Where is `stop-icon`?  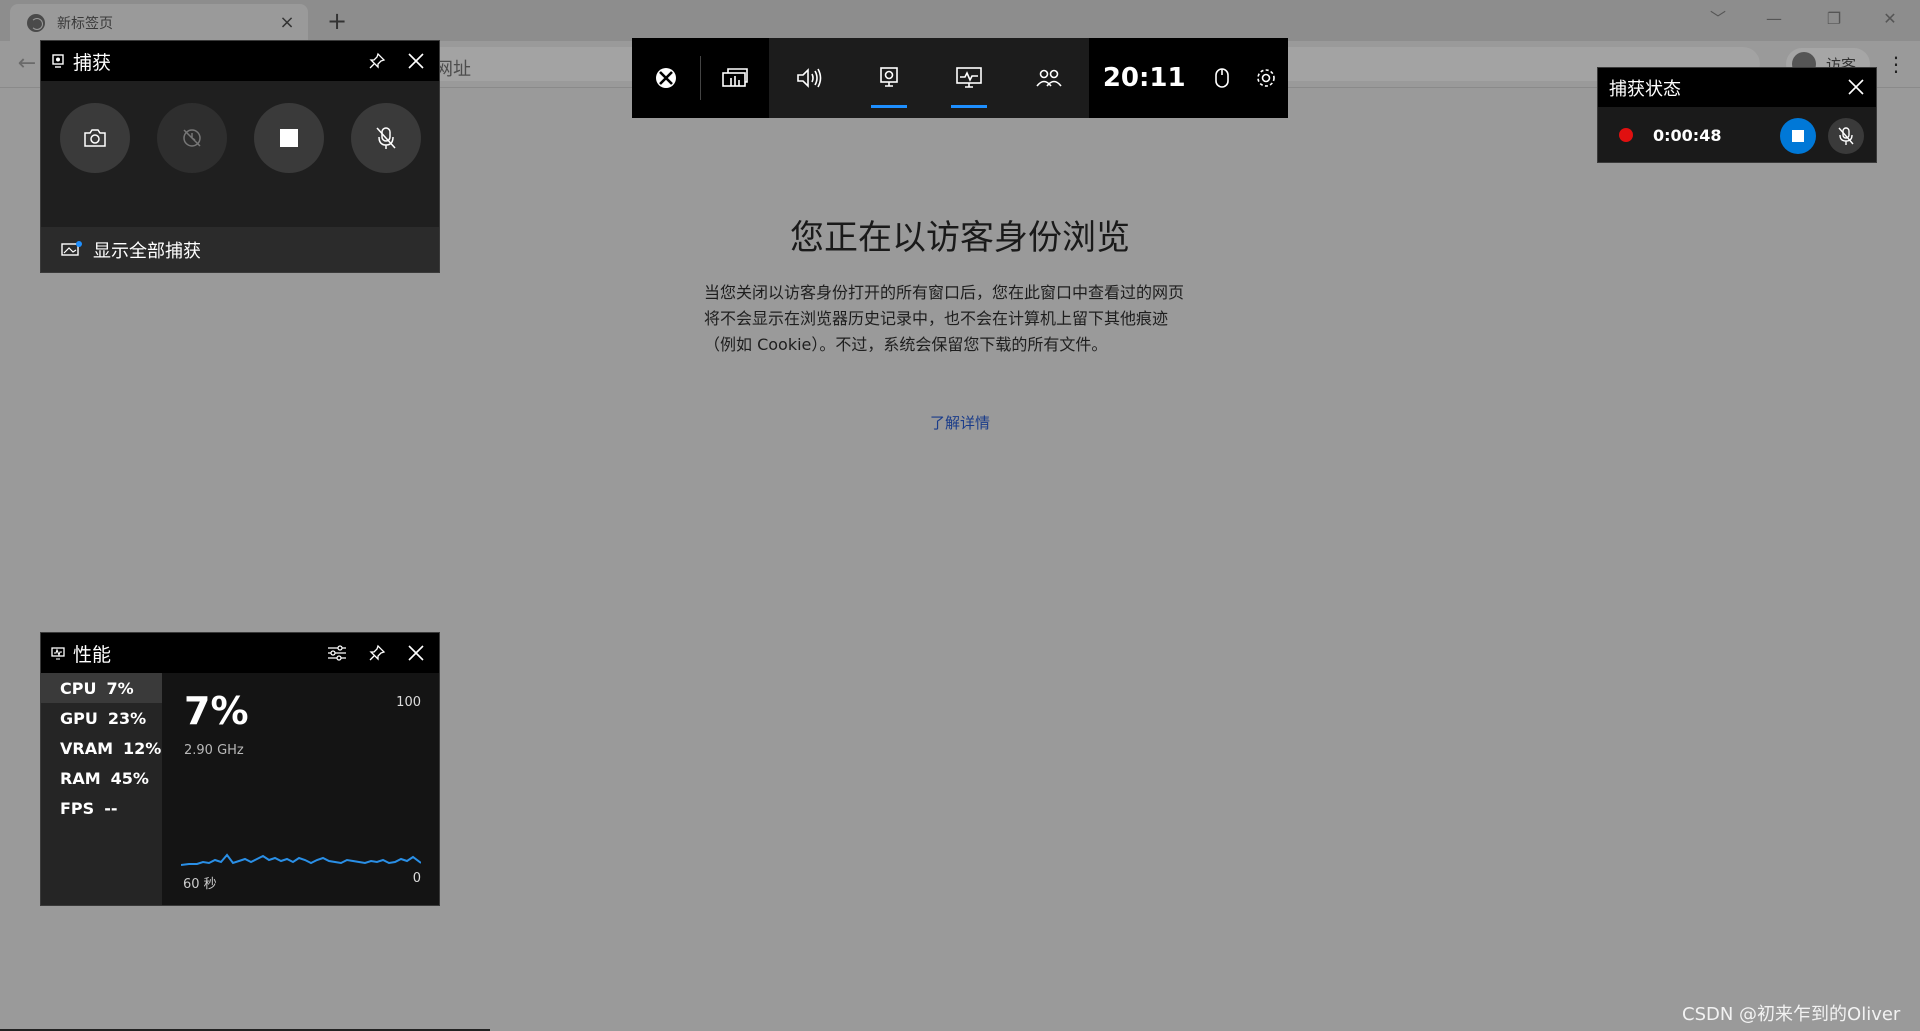
stop-icon is located at coordinates (1798, 136).